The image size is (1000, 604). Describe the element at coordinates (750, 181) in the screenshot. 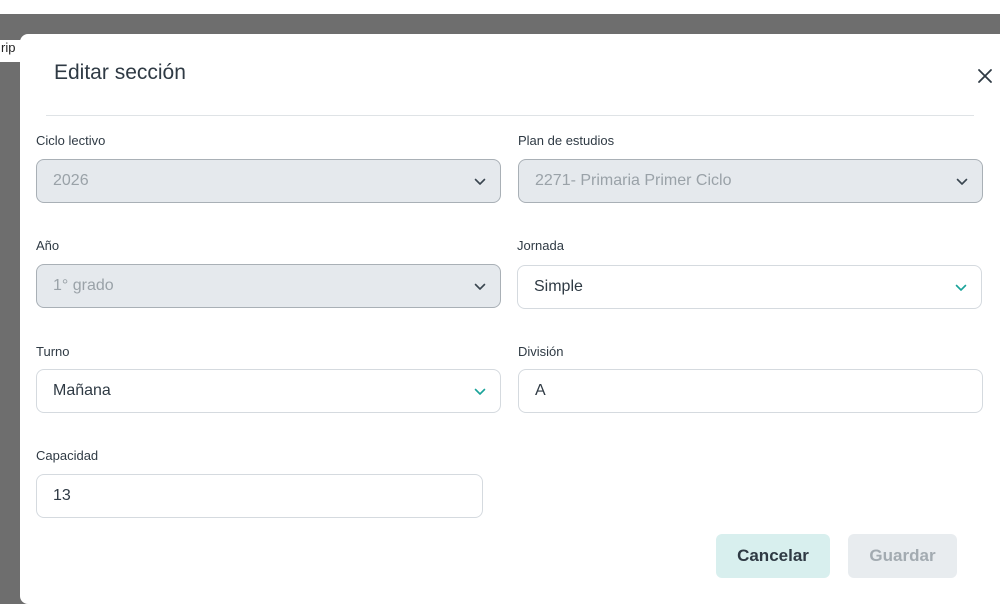

I see `plan-estudios-select: 2271- Primaria Primer Ciclo` at that location.